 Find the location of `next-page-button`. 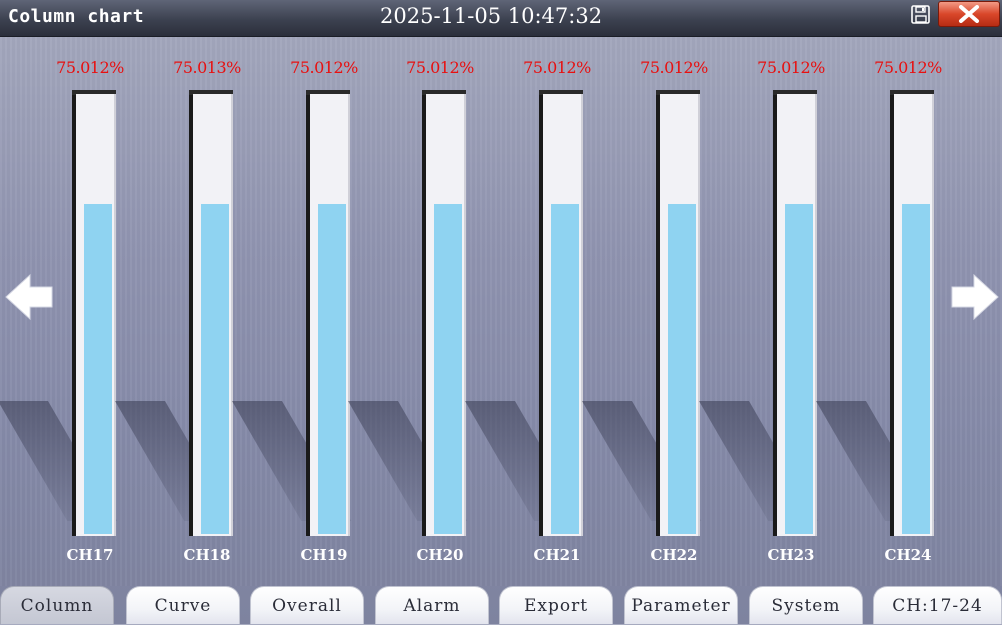

next-page-button is located at coordinates (975, 299).